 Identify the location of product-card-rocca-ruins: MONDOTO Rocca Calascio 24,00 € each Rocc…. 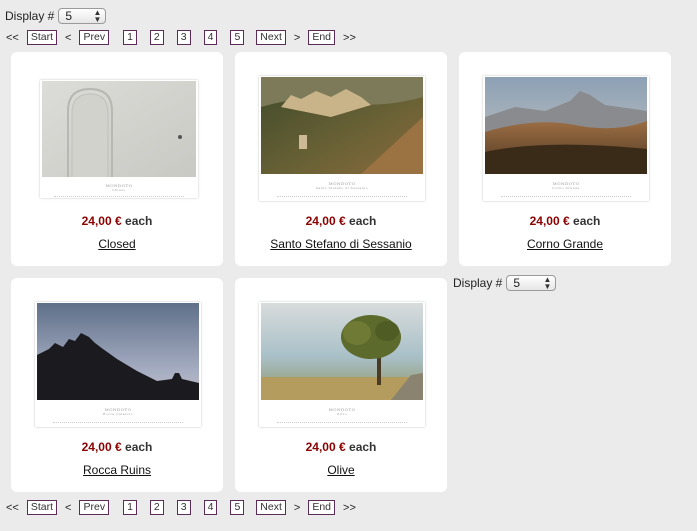
(117, 385).